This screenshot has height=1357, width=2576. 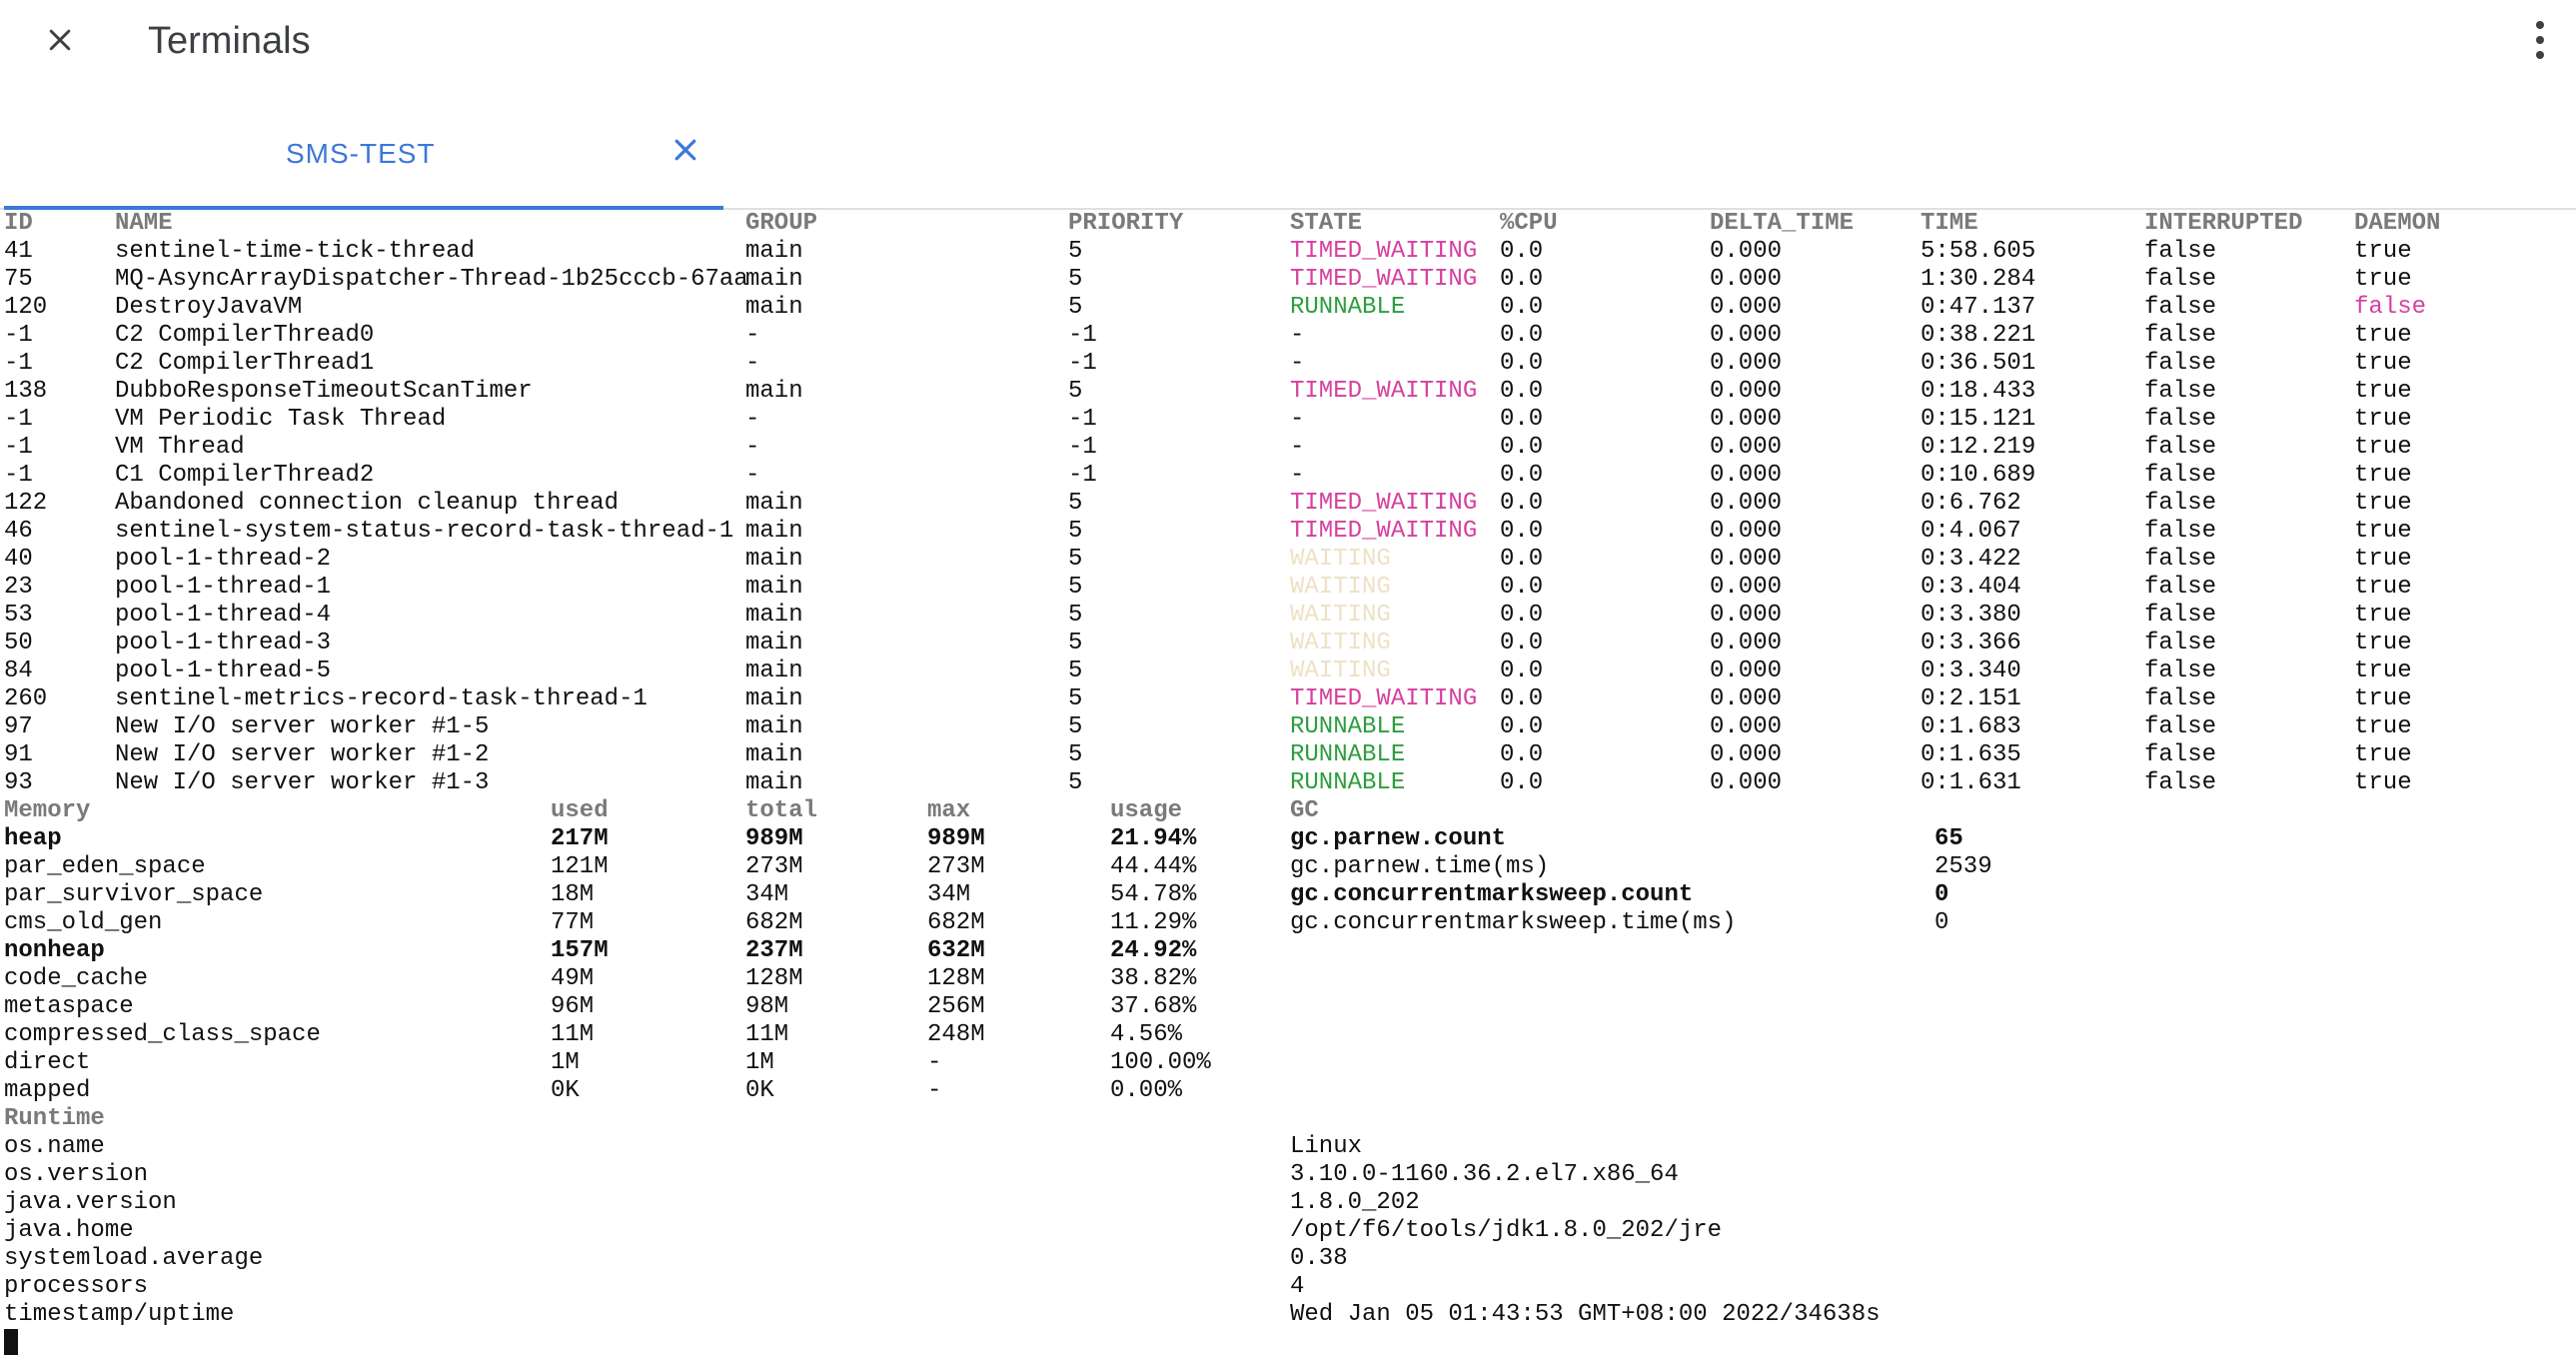 What do you see at coordinates (1978, 336) in the screenshot?
I see `thread-cell: 0:38.221` at bounding box center [1978, 336].